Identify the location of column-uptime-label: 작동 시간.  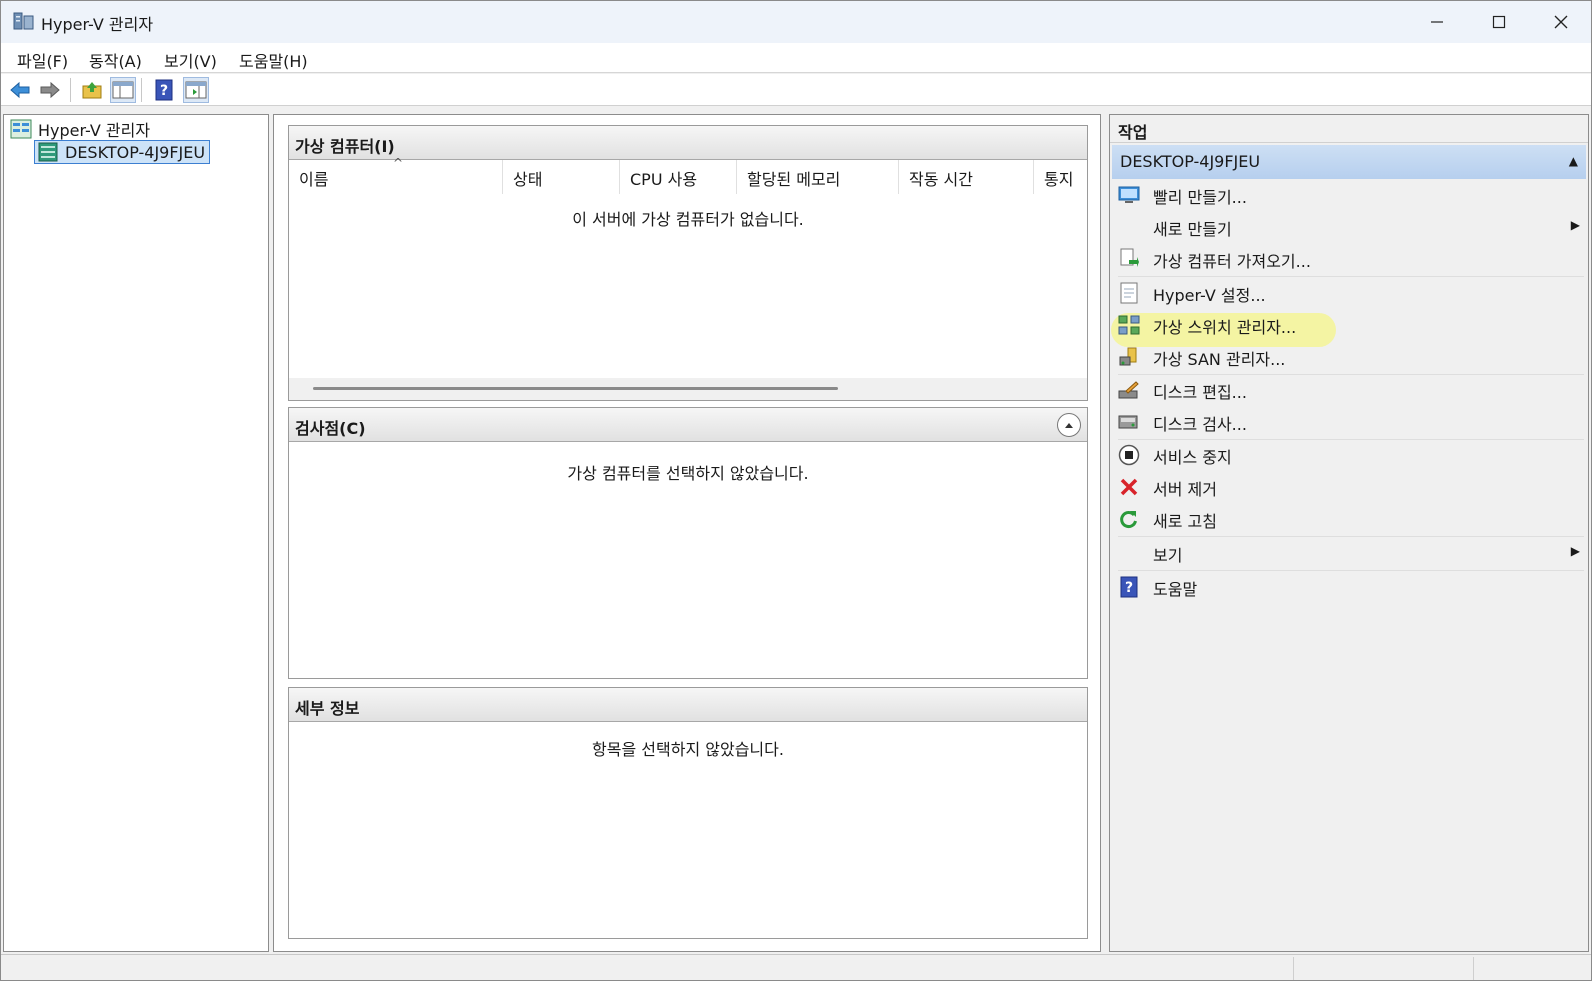
(941, 179).